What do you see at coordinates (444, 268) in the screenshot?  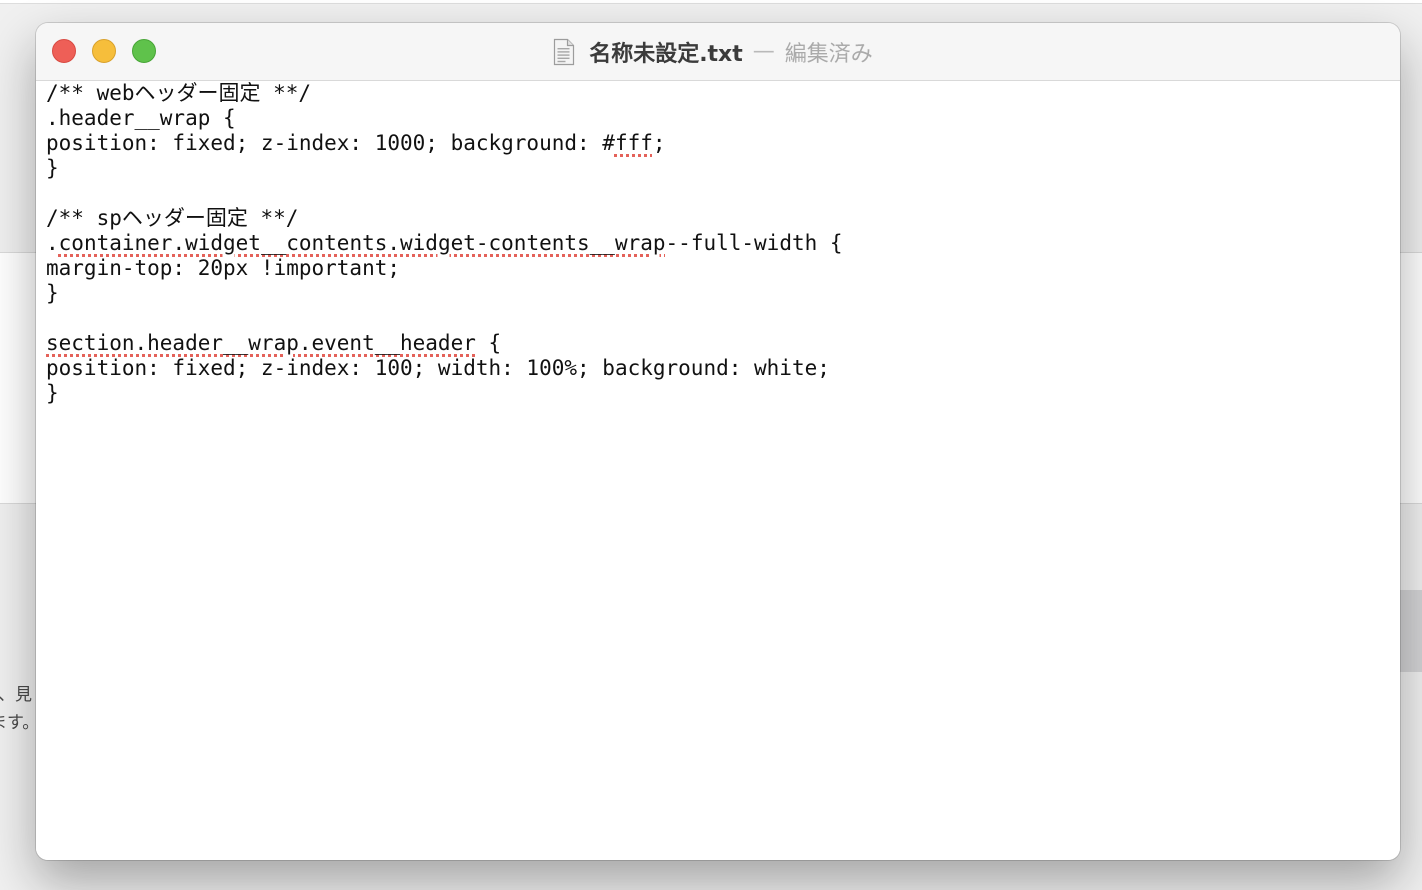 I see `text-line: margin-top: 20px !important;` at bounding box center [444, 268].